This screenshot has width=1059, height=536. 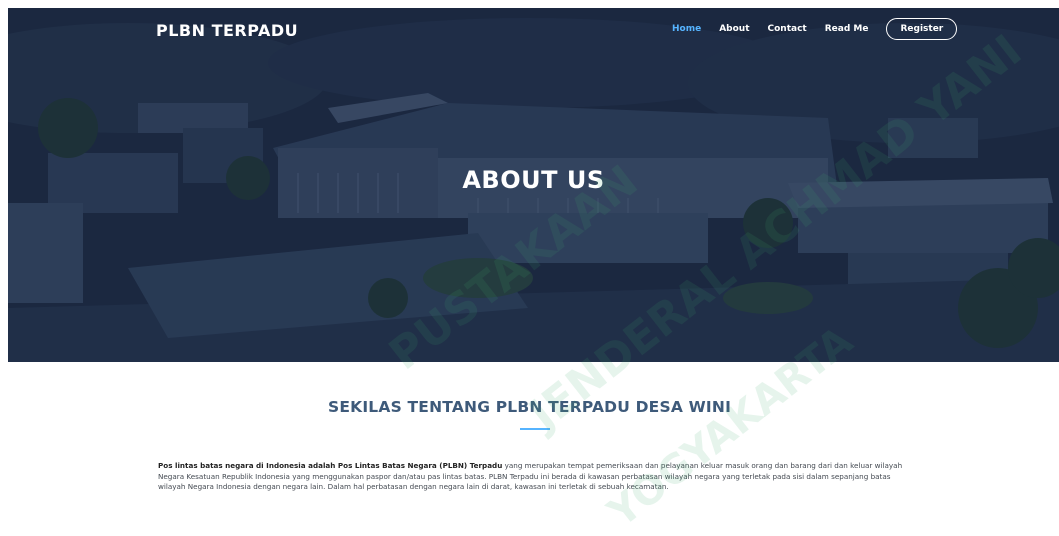 What do you see at coordinates (533, 180) in the screenshot?
I see `hero-title: ABOUT US` at bounding box center [533, 180].